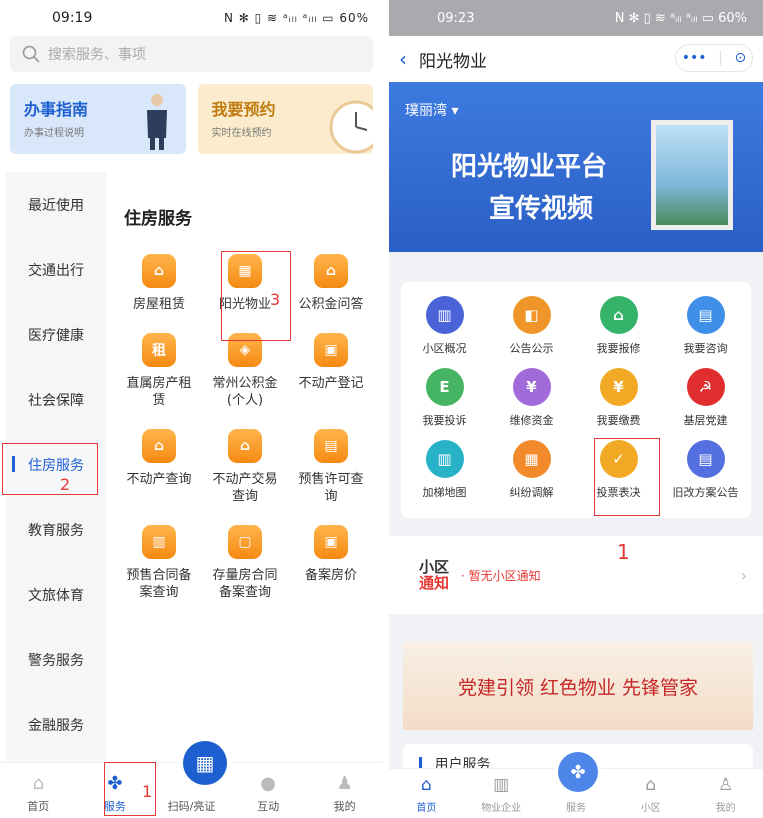 The height and width of the screenshot is (818, 763). What do you see at coordinates (705, 470) in the screenshot?
I see `service-renovation-plan: ▤ 旧改方案公告` at bounding box center [705, 470].